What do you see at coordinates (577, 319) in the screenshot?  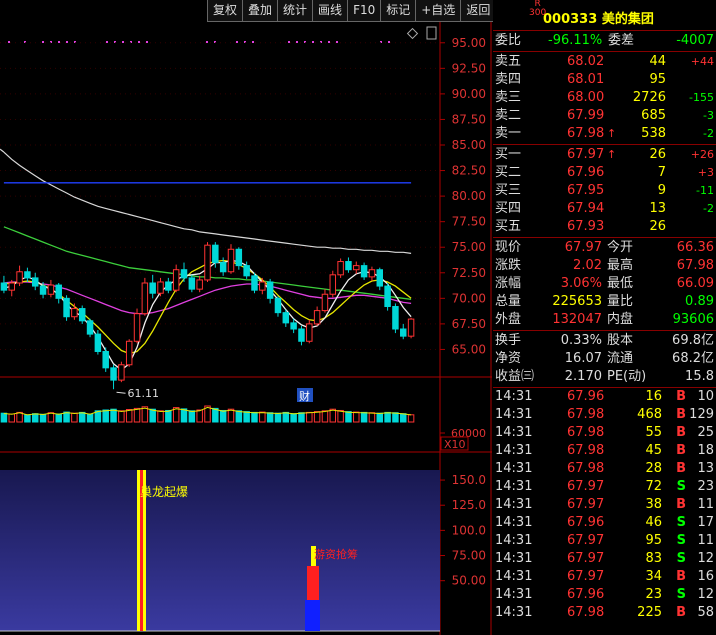 I see `quote-value: 132047` at bounding box center [577, 319].